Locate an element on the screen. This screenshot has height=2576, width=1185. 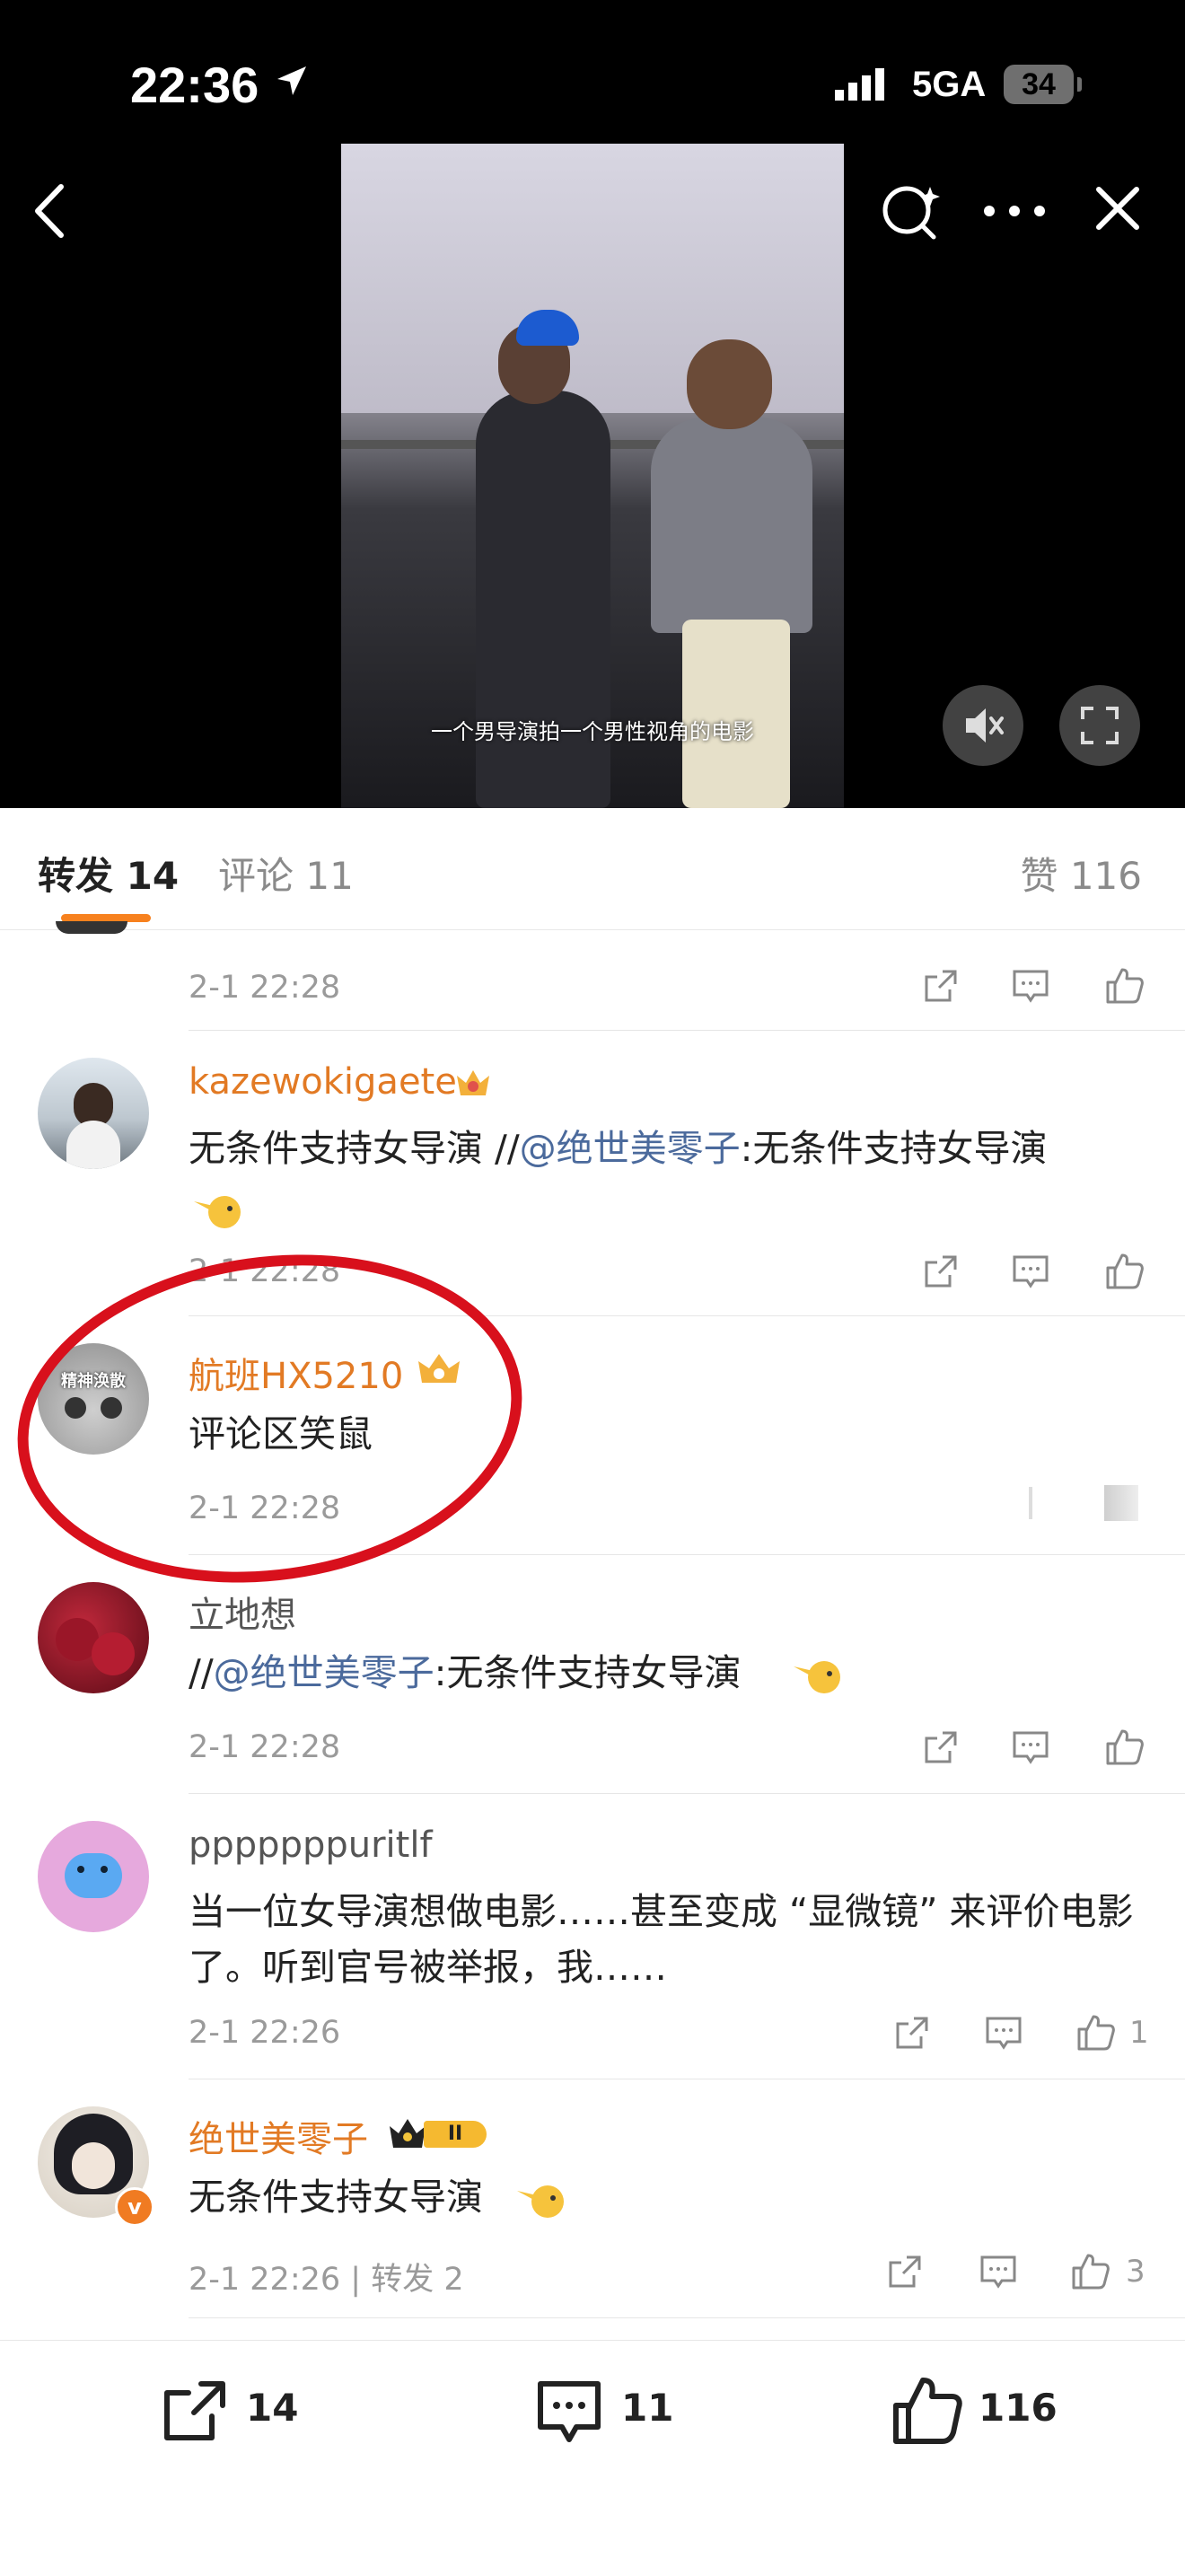
verified-badge-icon: v is located at coordinates (134, 2207).